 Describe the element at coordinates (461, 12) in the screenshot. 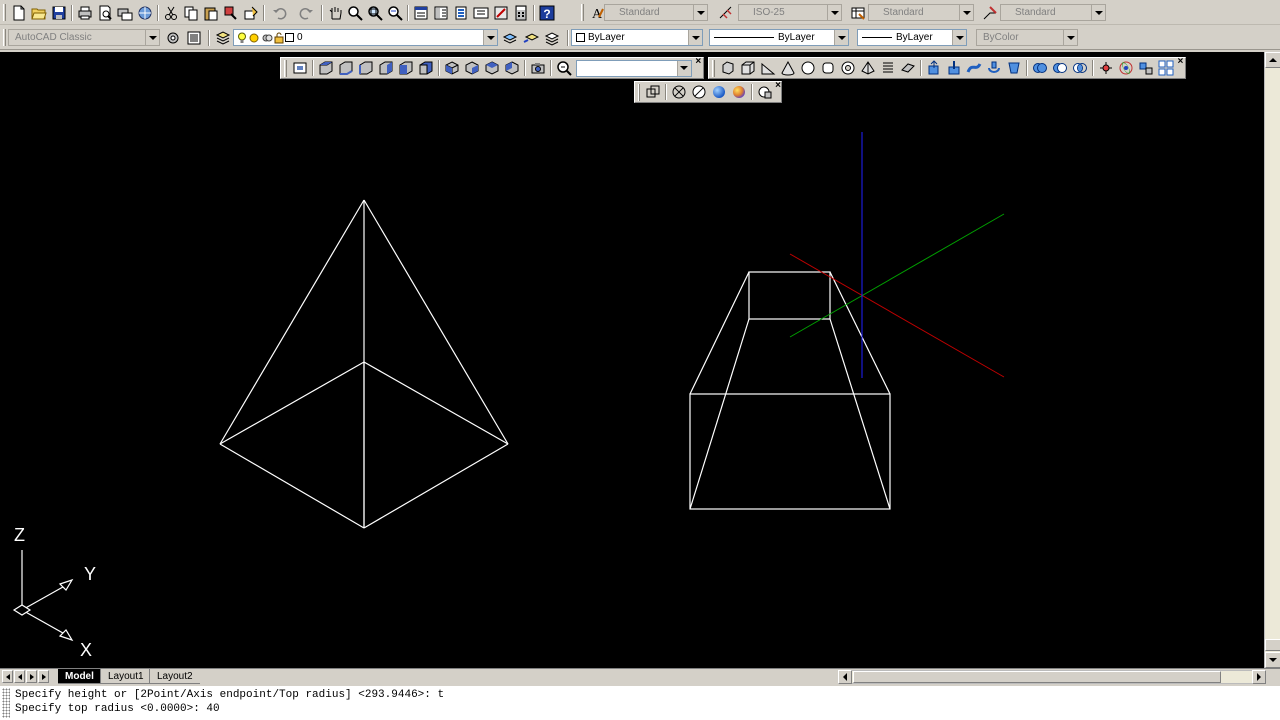

I see `tool-palettes-icon` at that location.